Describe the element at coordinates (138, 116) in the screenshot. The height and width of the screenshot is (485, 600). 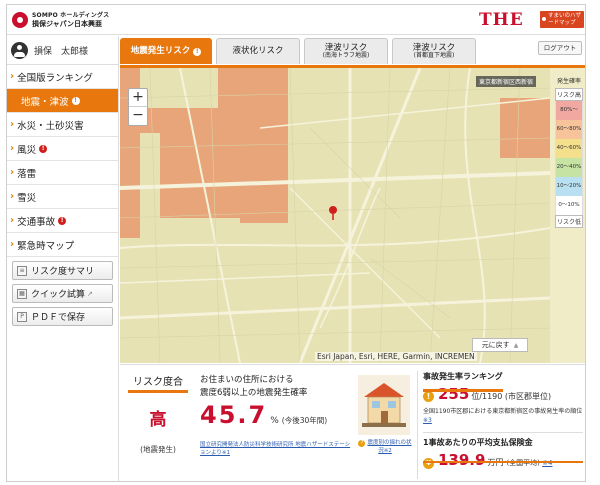
I see `zoom-out-button: −` at that location.